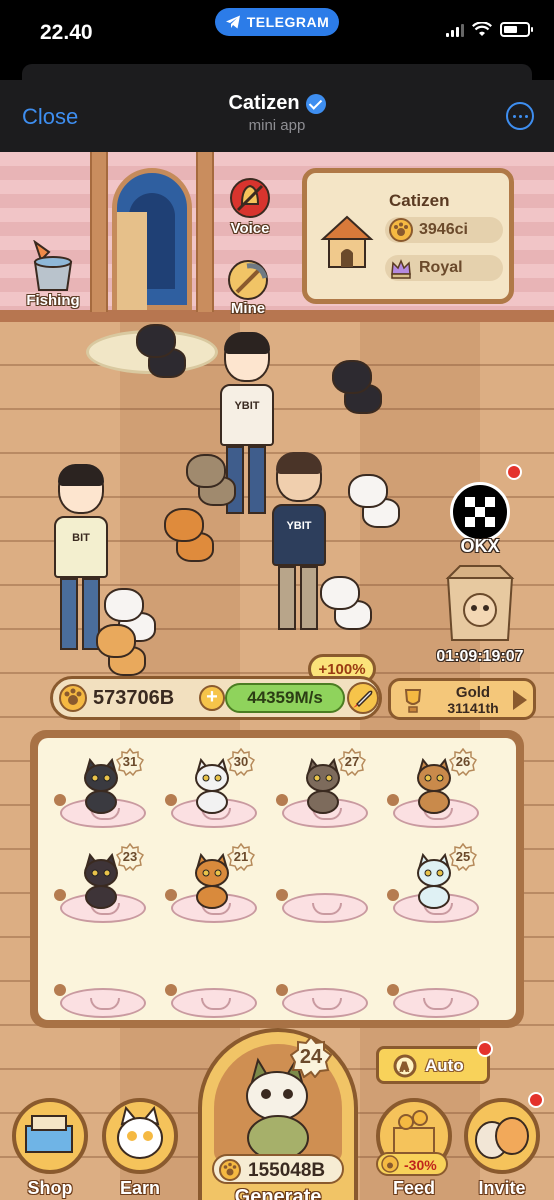 Image resolution: width=554 pixels, height=1200 pixels. What do you see at coordinates (287, 1170) in the screenshot?
I see `generate-price-value: 155048B` at bounding box center [287, 1170].